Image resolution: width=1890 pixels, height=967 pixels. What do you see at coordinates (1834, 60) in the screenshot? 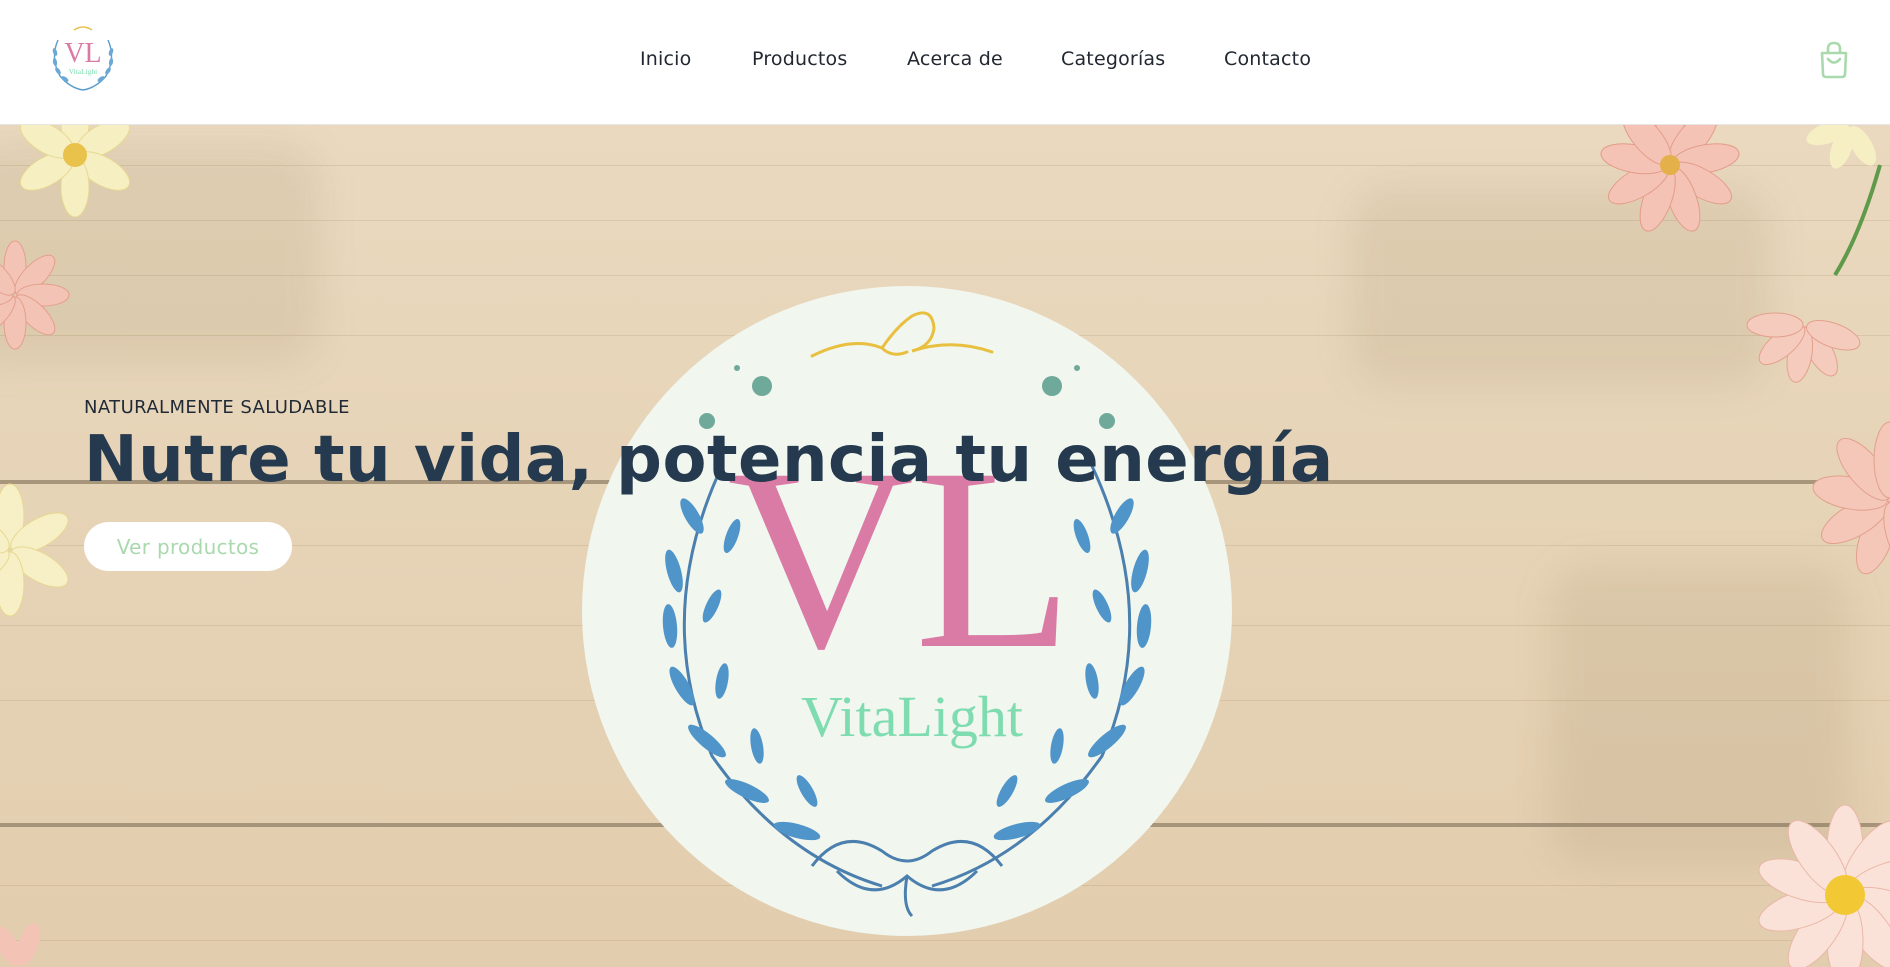
I see `shopping-bag-icon` at bounding box center [1834, 60].